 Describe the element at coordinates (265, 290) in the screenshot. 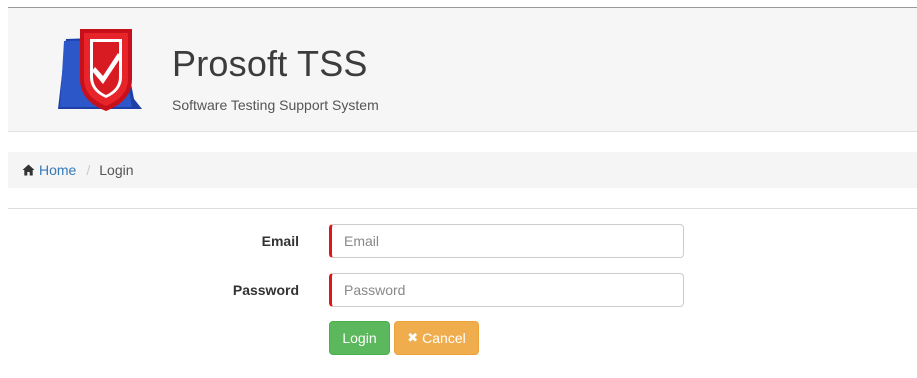

I see `password-label: Password` at that location.